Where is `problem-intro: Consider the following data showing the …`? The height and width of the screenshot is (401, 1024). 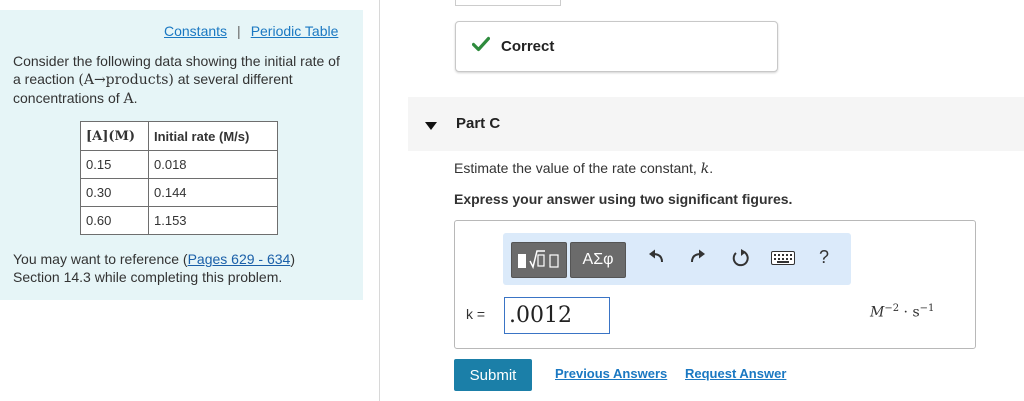
problem-intro: Consider the following data showing the … is located at coordinates (180, 80).